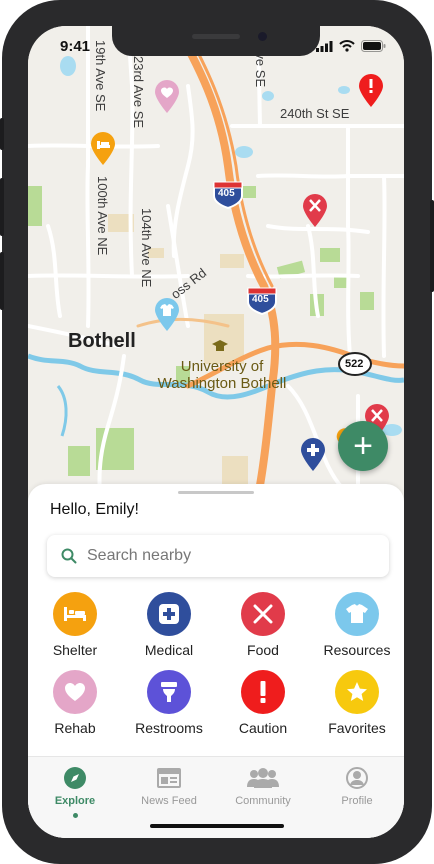 The width and height of the screenshot is (434, 864). What do you see at coordinates (324, 46) in the screenshot?
I see `signal-icon` at bounding box center [324, 46].